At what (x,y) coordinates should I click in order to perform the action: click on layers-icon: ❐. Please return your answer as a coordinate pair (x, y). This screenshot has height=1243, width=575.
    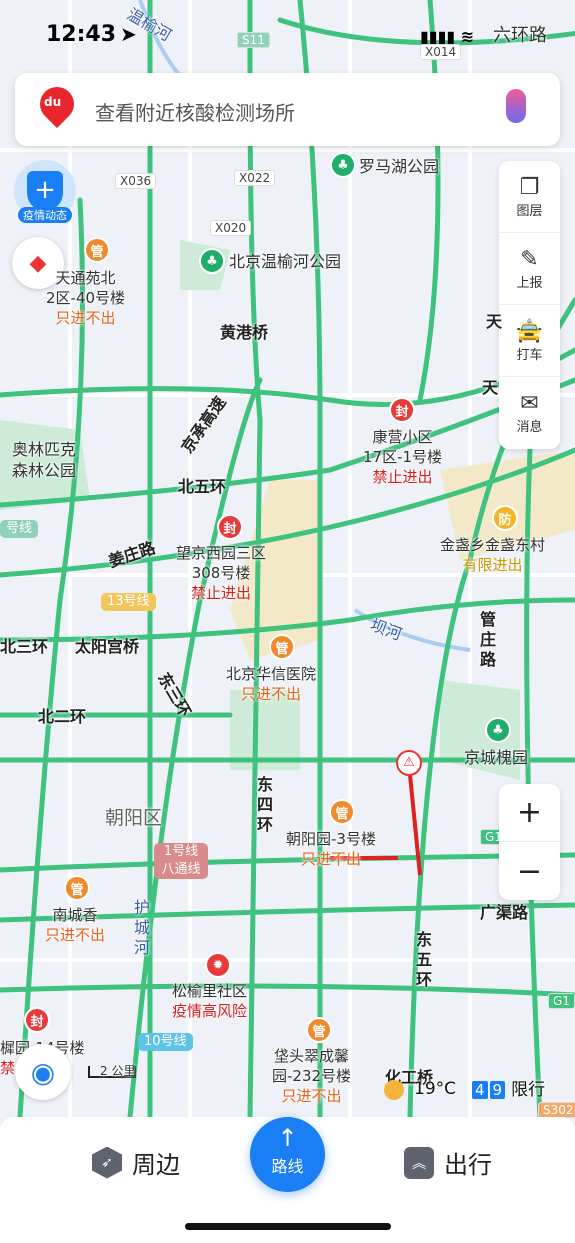
    Looking at the image, I should click on (529, 187).